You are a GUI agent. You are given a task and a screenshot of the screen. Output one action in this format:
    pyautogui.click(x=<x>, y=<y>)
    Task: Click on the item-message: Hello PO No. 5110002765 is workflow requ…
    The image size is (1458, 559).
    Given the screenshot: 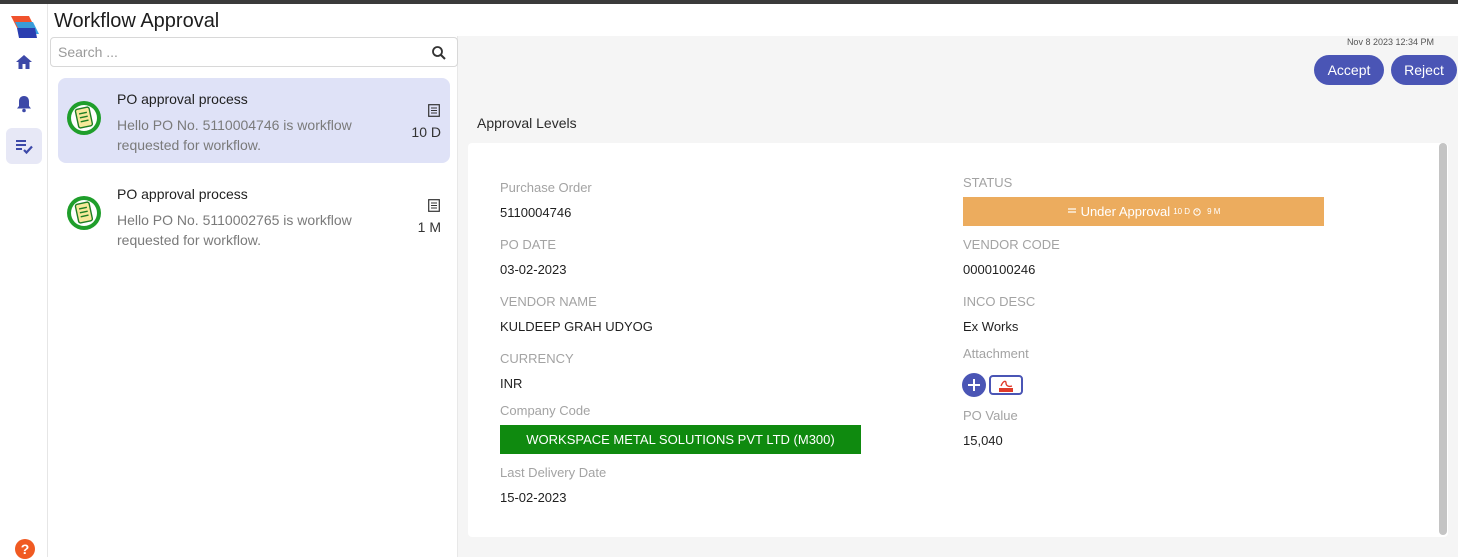 What is the action you would take?
    pyautogui.click(x=234, y=230)
    